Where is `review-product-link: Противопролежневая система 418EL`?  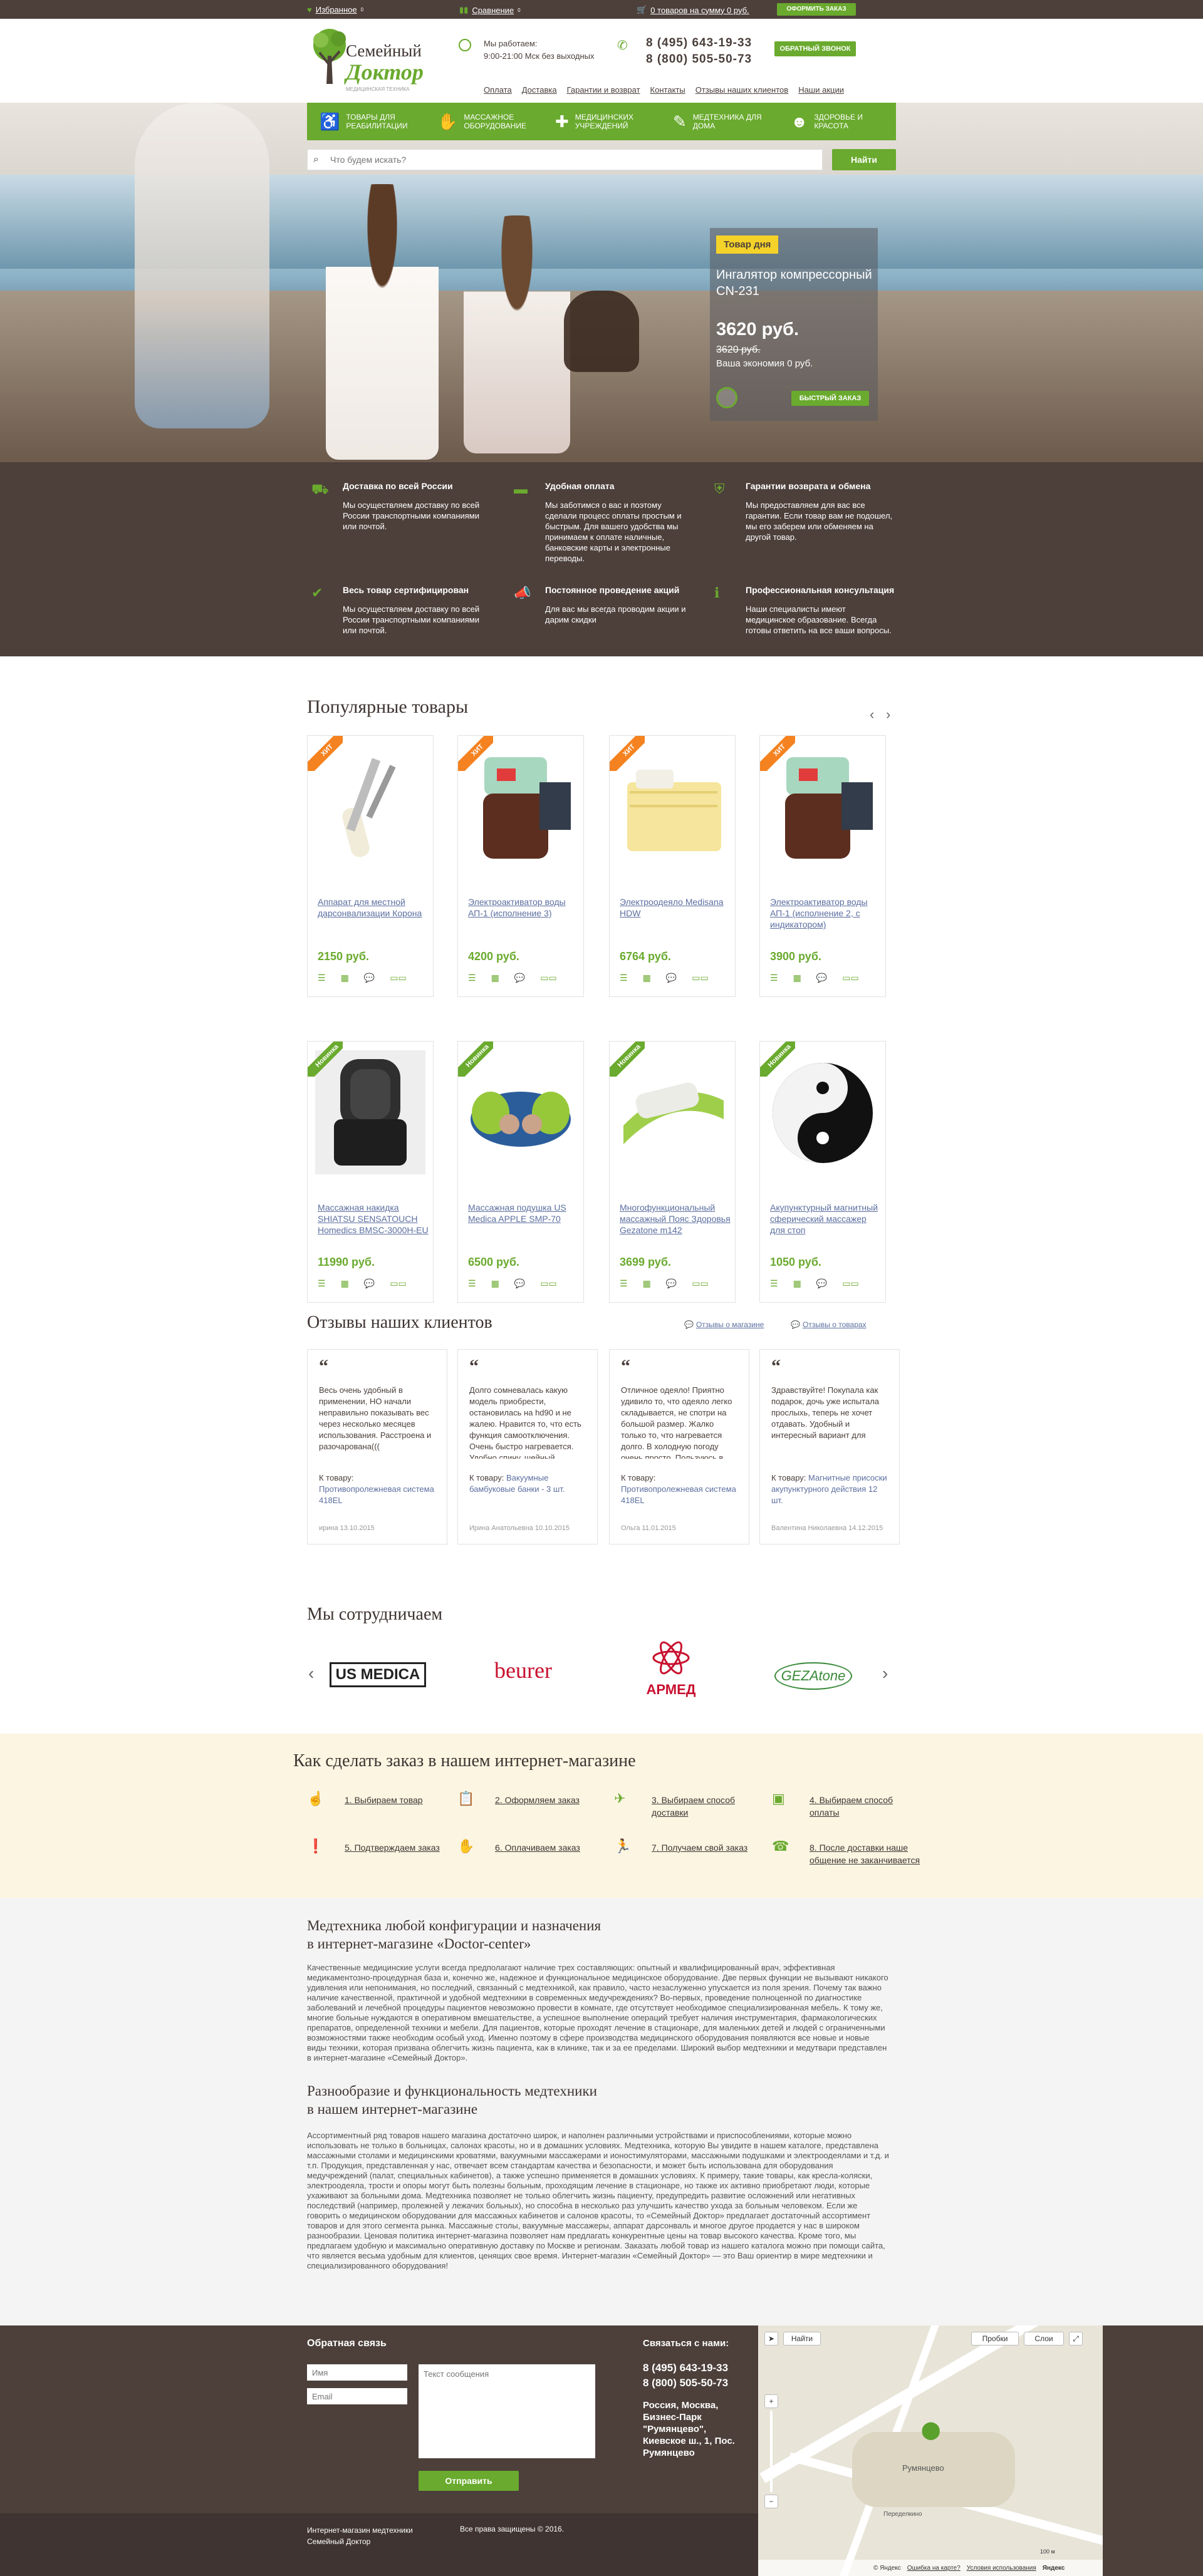 review-product-link: Противопролежневая система 418EL is located at coordinates (679, 1494).